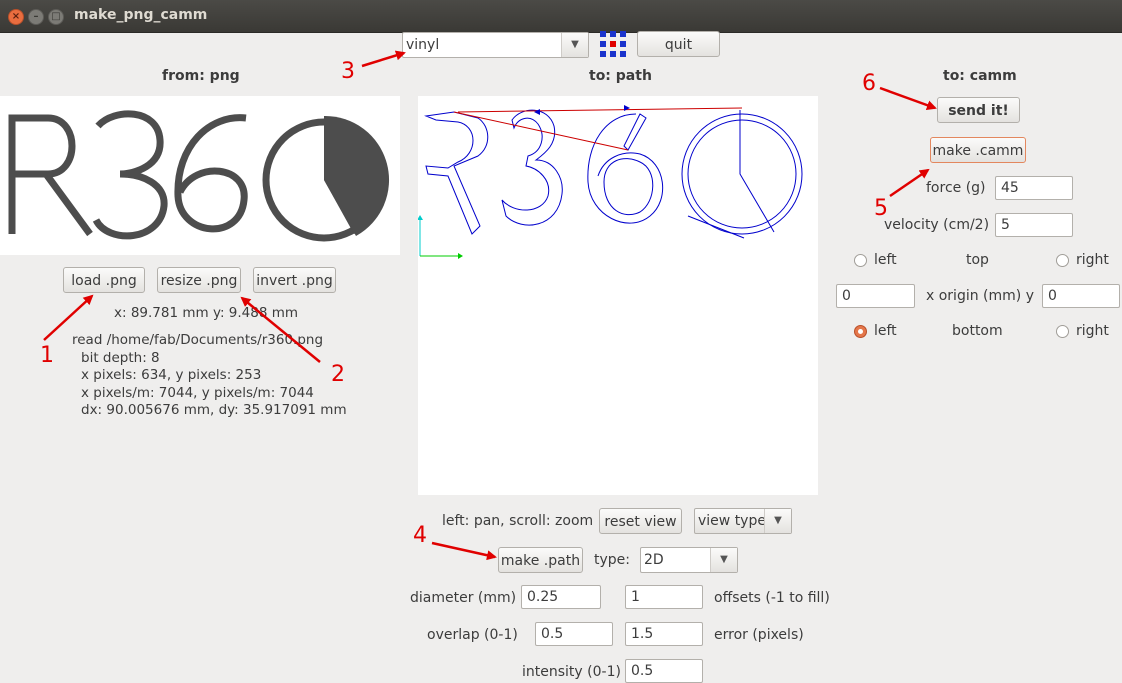 This screenshot has height=683, width=1122. I want to click on annotation-3: 3, so click(348, 71).